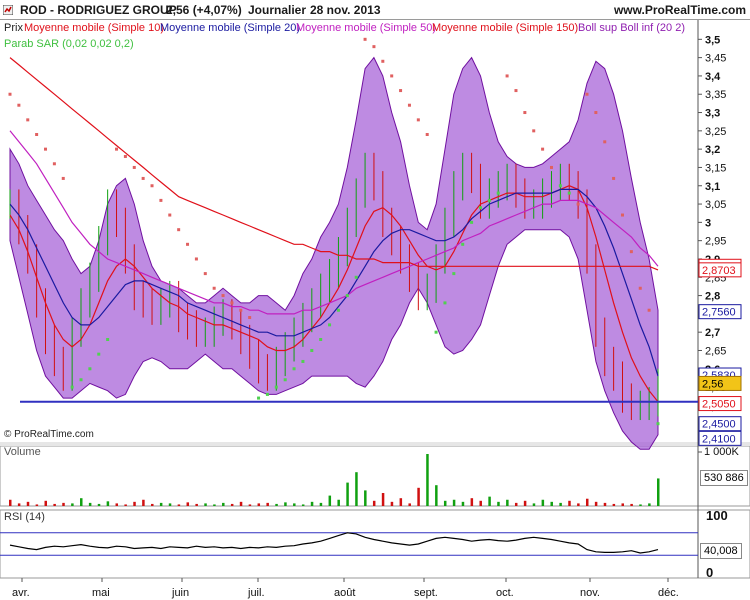 This screenshot has width=750, height=600. I want to click on ticker-title: ROD - RODRIGUEZ GROUP, so click(98, 10).